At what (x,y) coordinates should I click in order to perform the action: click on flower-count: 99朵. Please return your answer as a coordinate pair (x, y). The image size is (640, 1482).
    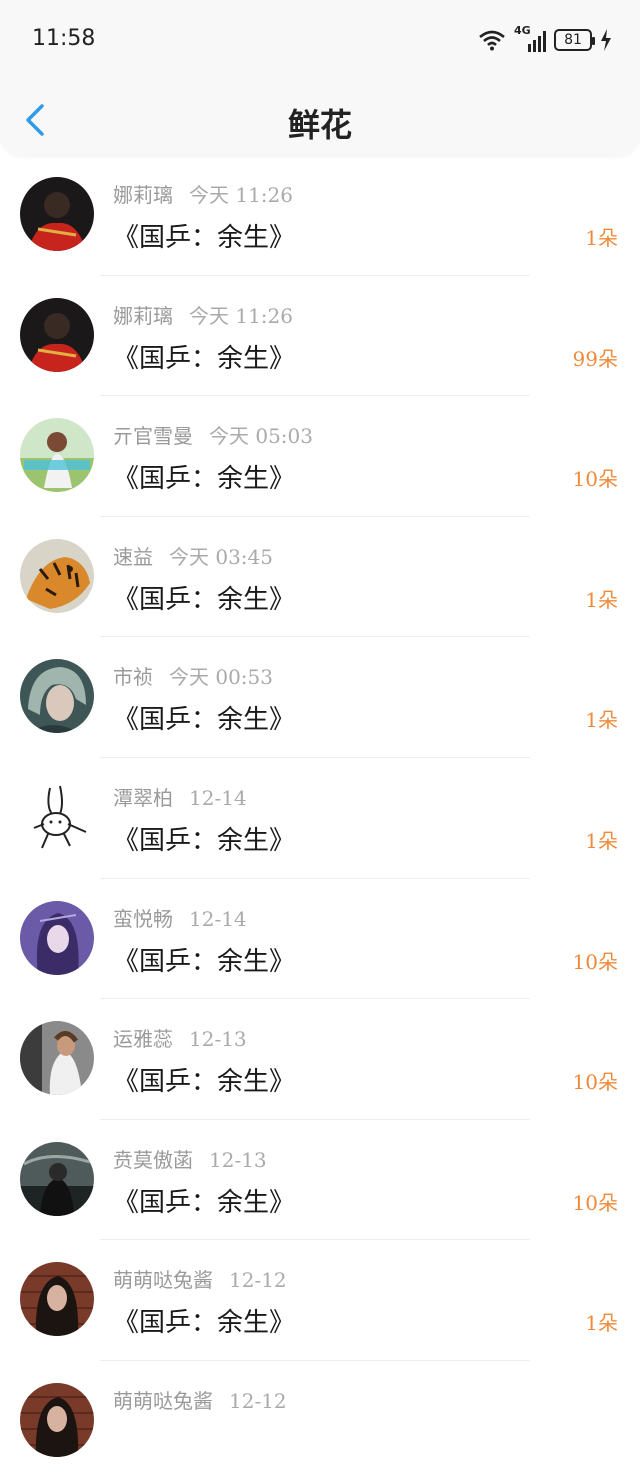
    Looking at the image, I should click on (595, 358).